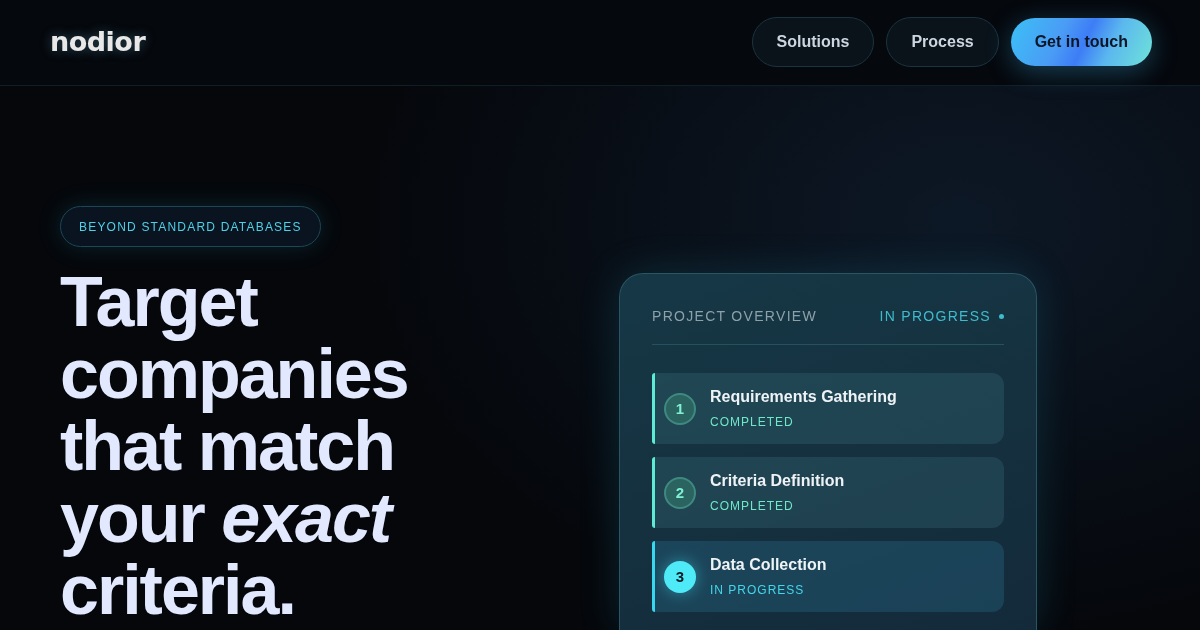 The width and height of the screenshot is (1200, 630). Describe the element at coordinates (803, 397) in the screenshot. I see `step-title: Requirements Gathering` at that location.